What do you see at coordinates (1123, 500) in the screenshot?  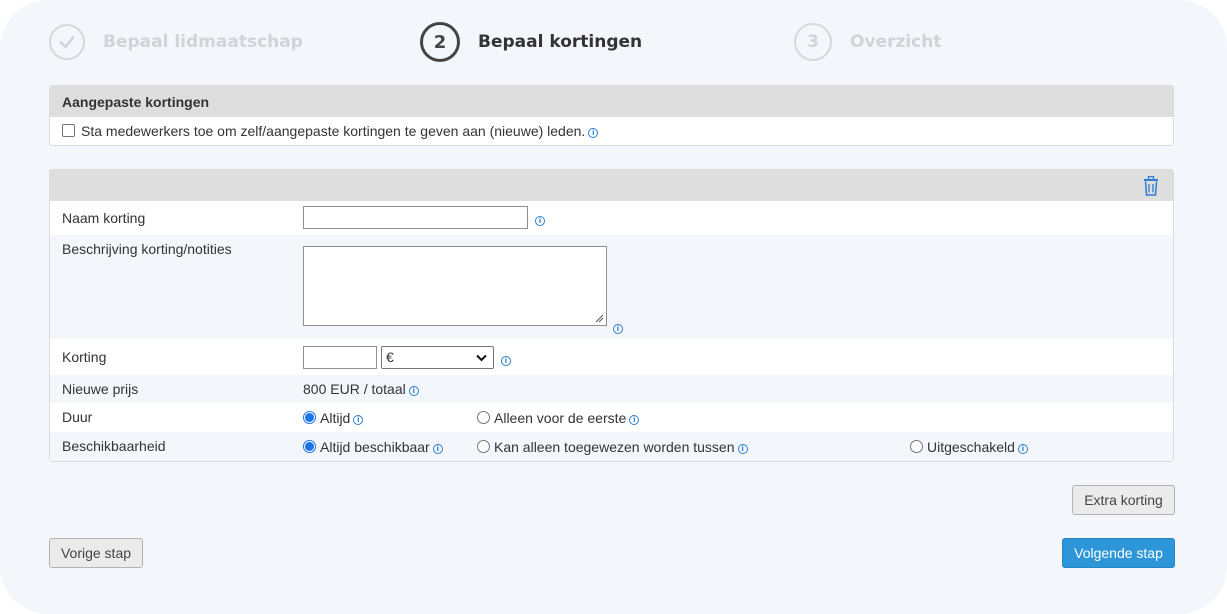 I see `extra-discount-button: Extra korting` at bounding box center [1123, 500].